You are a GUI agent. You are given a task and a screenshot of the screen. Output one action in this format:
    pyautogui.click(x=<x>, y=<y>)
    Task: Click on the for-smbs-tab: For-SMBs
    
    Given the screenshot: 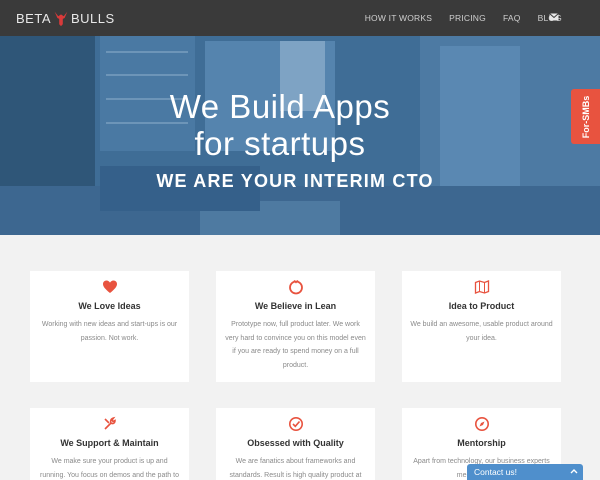 What is the action you would take?
    pyautogui.click(x=585, y=116)
    